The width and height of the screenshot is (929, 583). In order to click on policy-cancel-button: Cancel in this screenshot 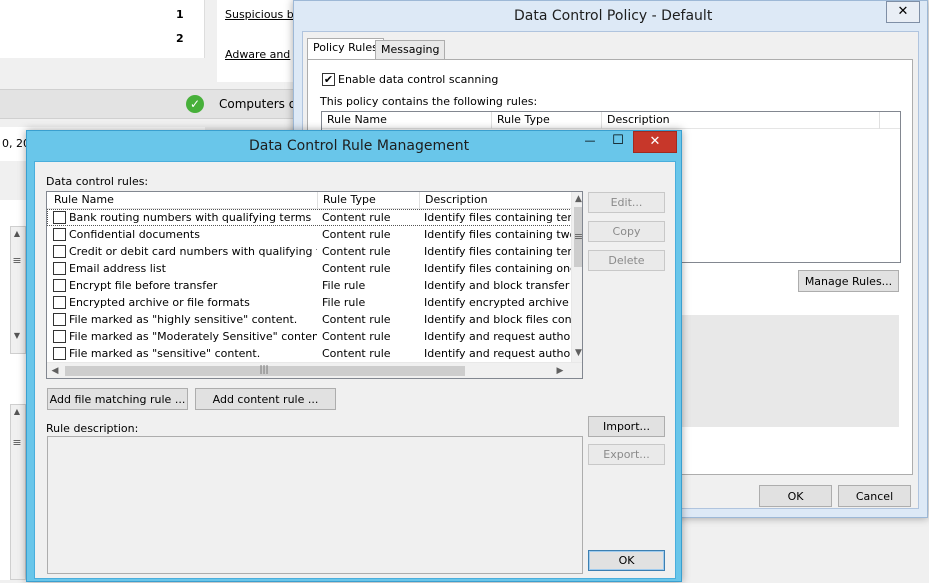, I will do `click(874, 496)`.